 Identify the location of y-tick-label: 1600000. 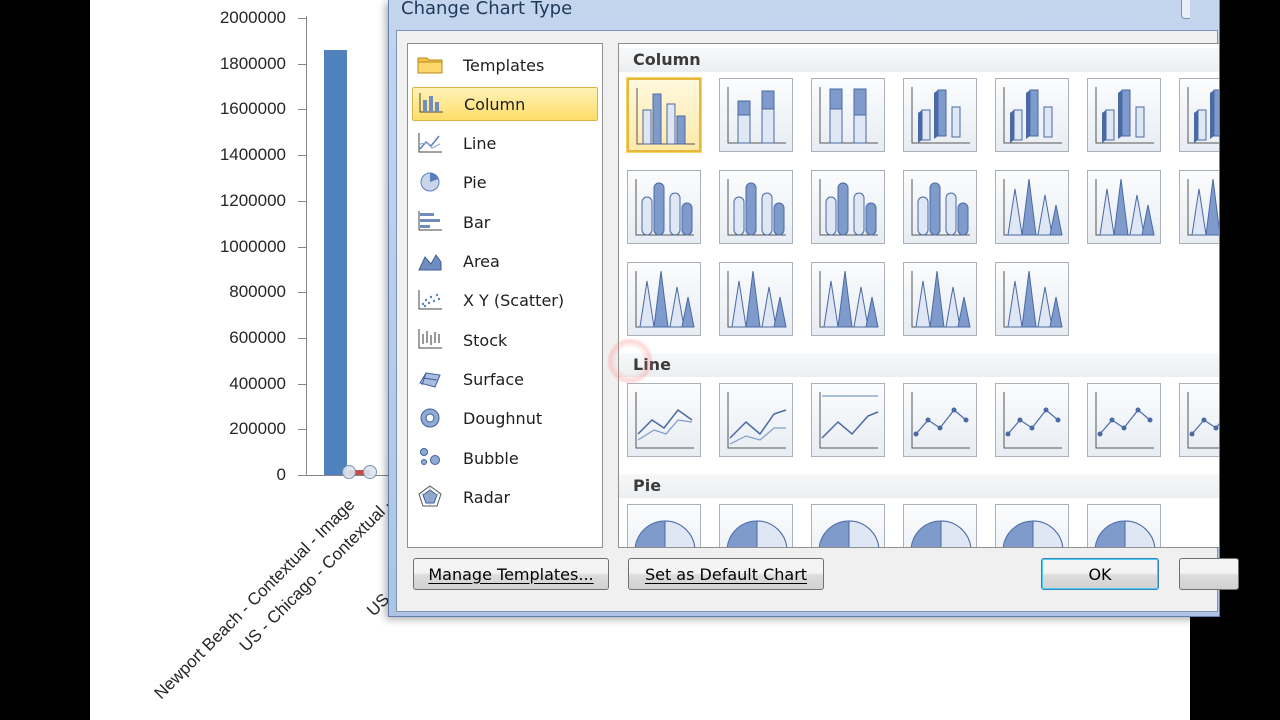
(252, 109).